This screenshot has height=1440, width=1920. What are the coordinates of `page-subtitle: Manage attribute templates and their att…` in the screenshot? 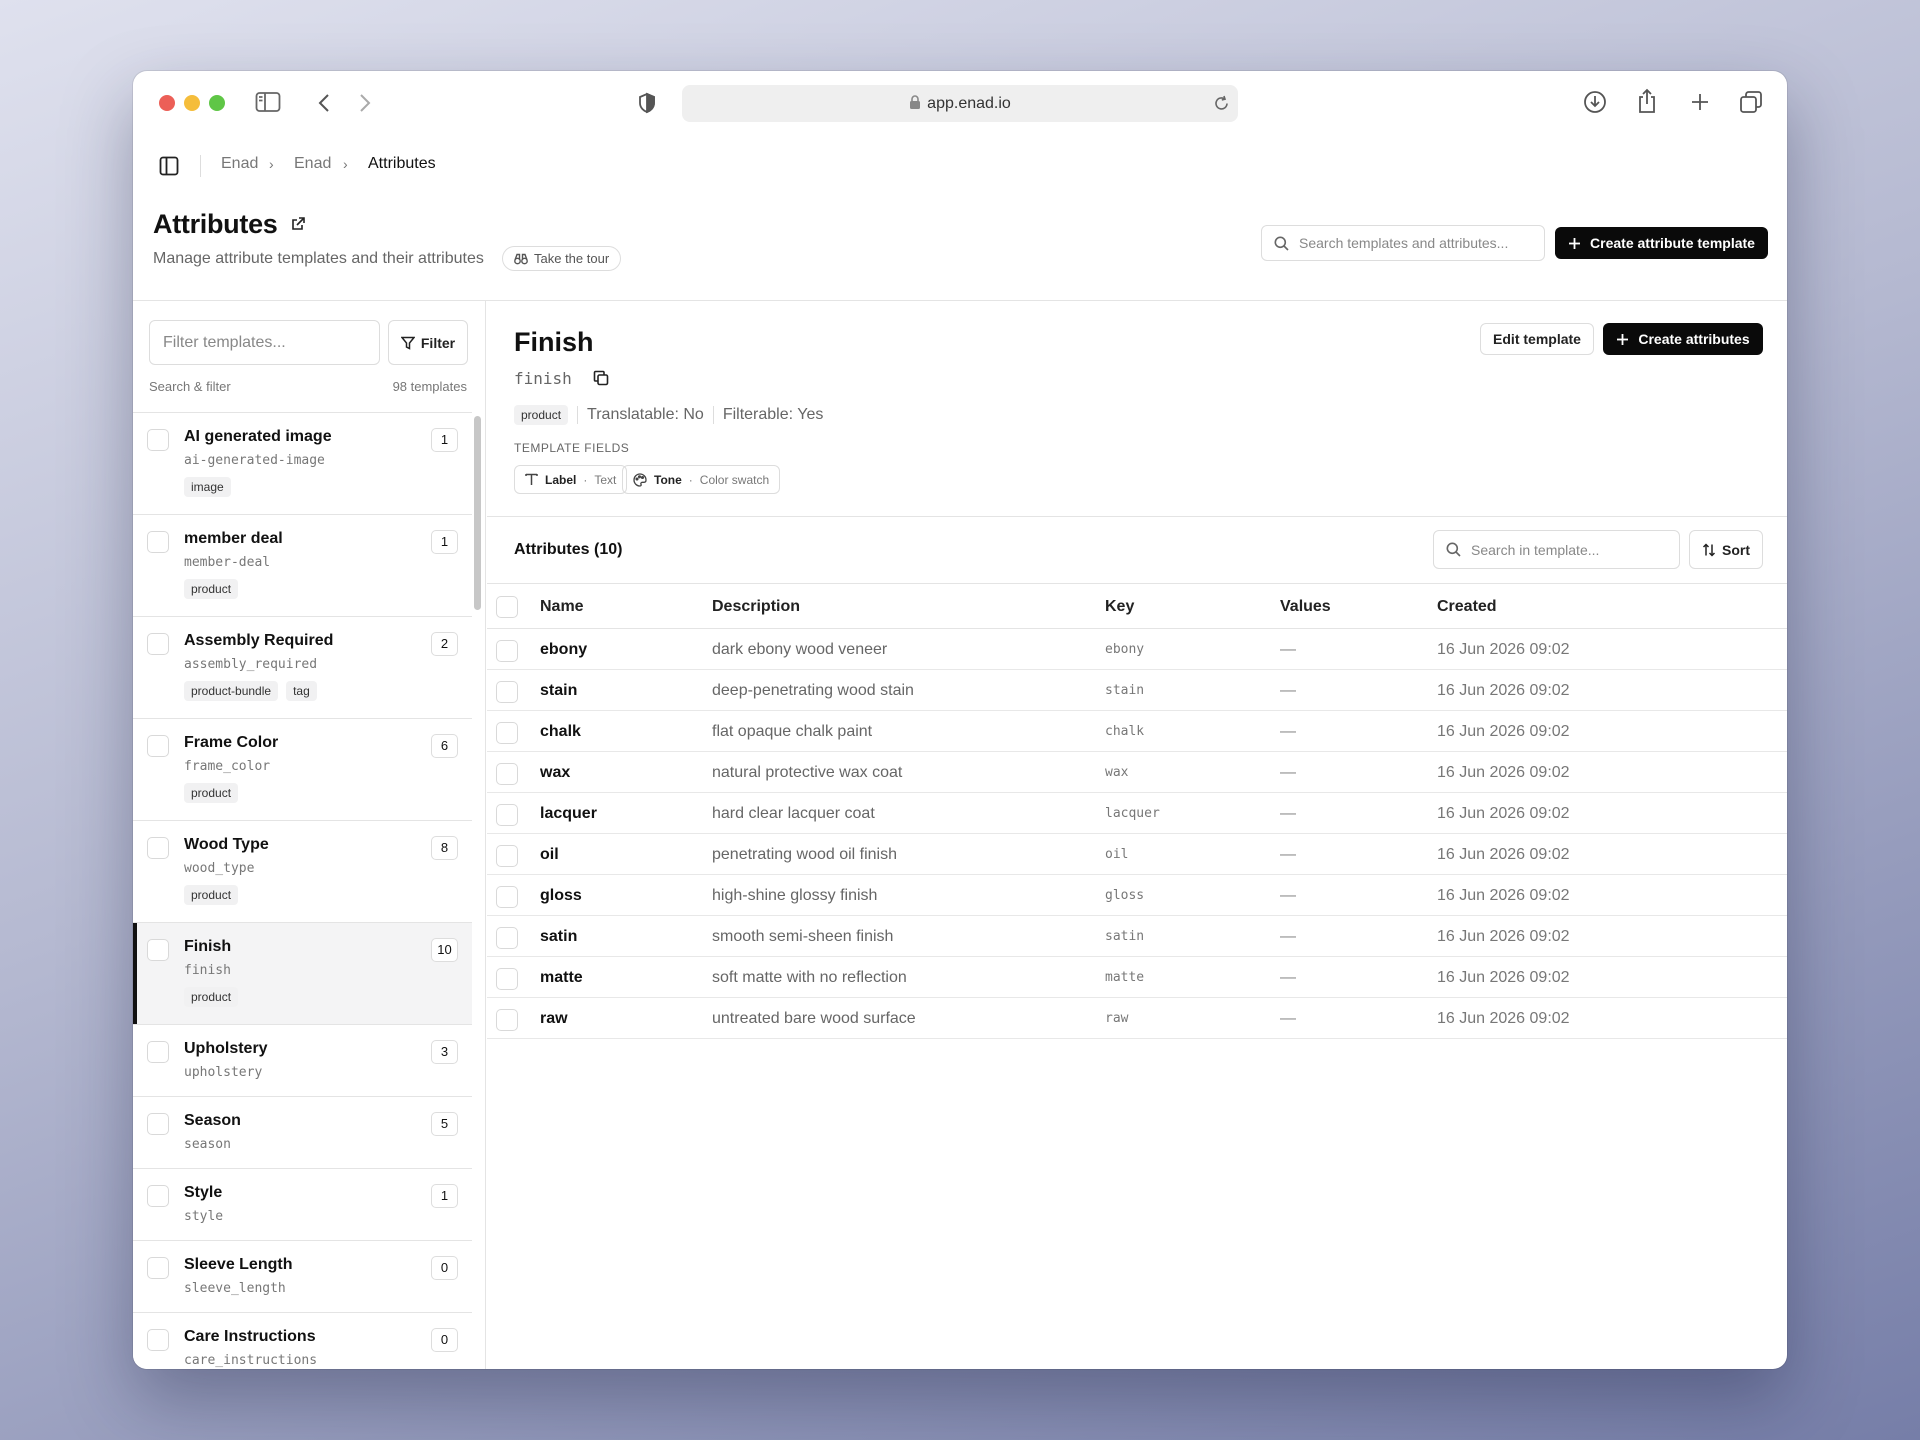 It's located at (318, 258).